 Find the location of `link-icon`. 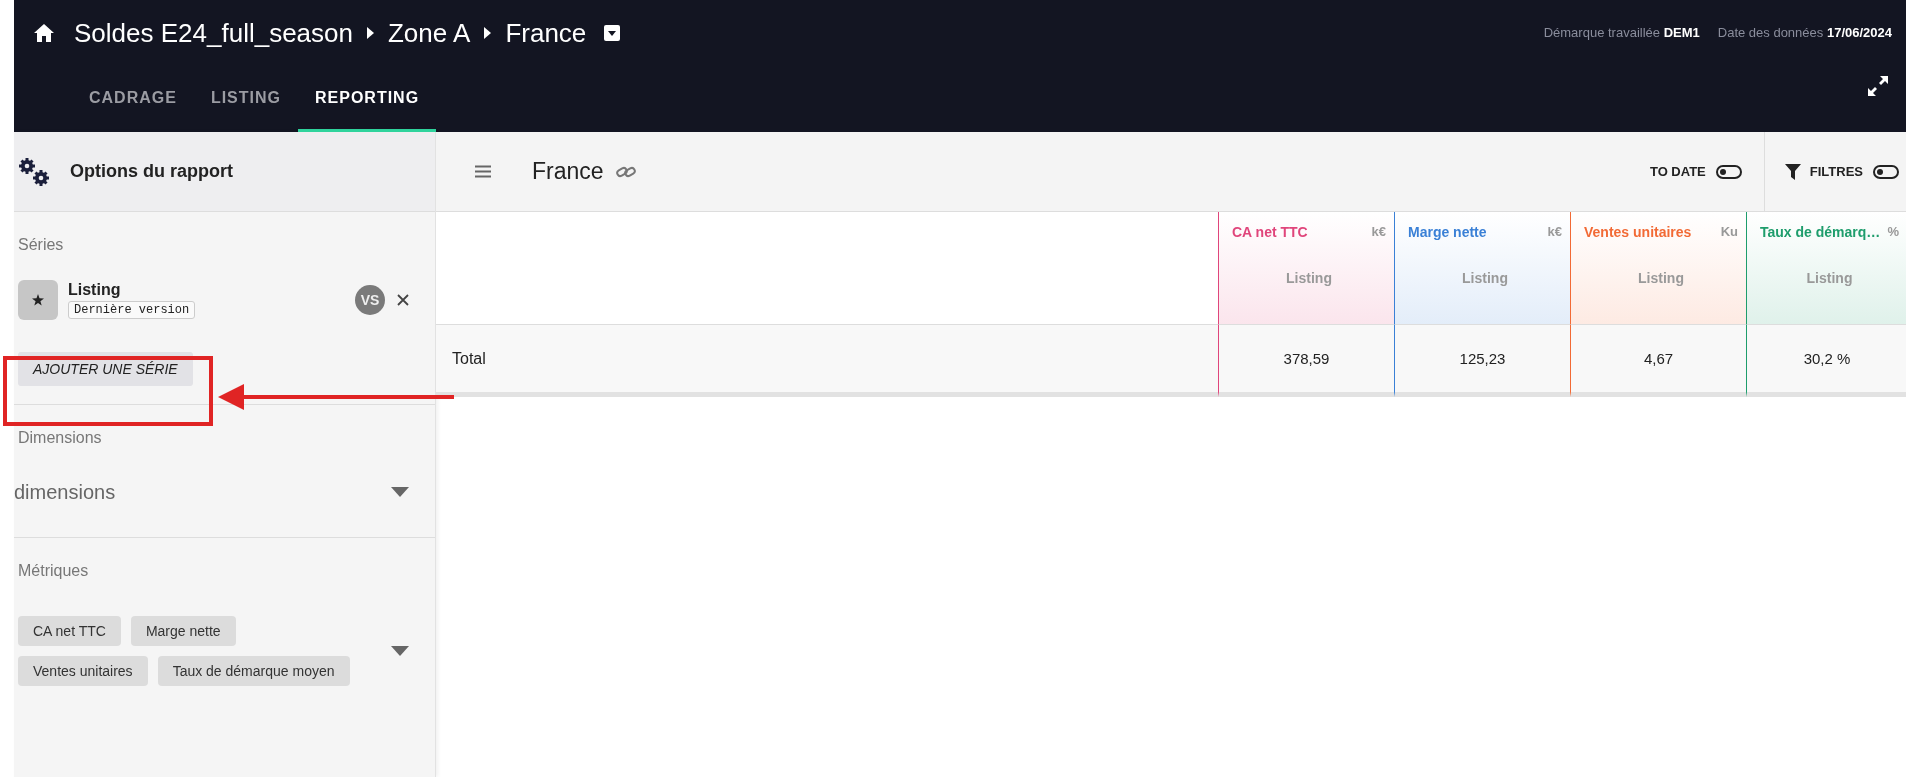

link-icon is located at coordinates (625, 171).